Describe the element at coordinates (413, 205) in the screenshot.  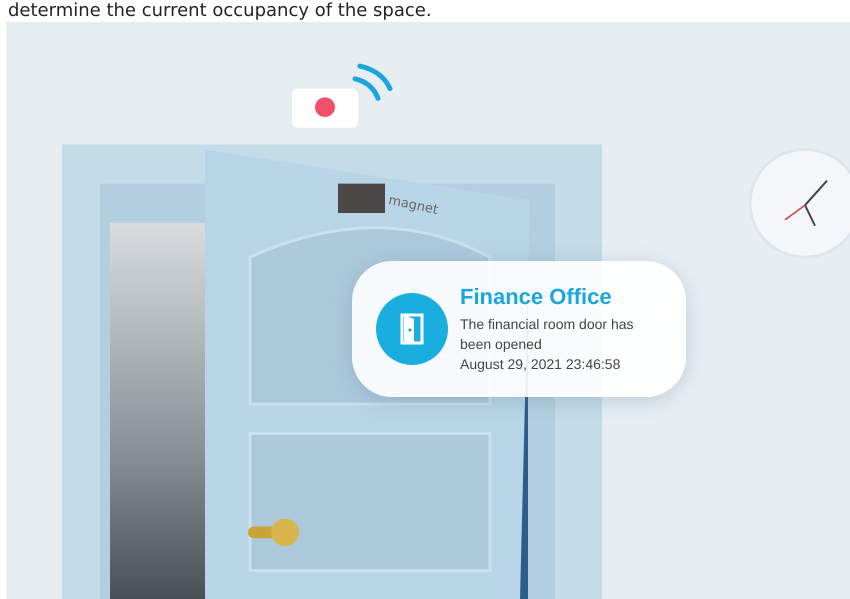
I see `magnet-label: magnet` at that location.